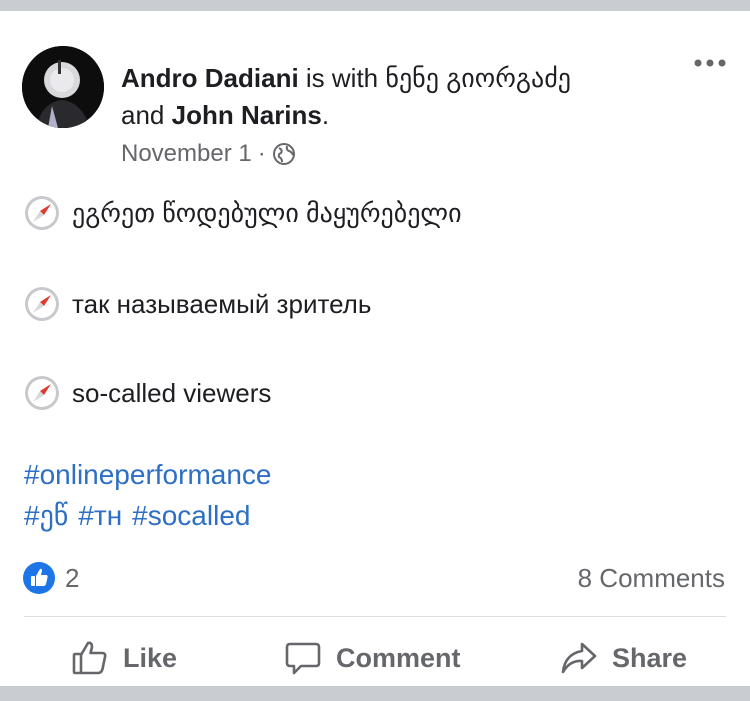  I want to click on share-arrow-icon, so click(579, 658).